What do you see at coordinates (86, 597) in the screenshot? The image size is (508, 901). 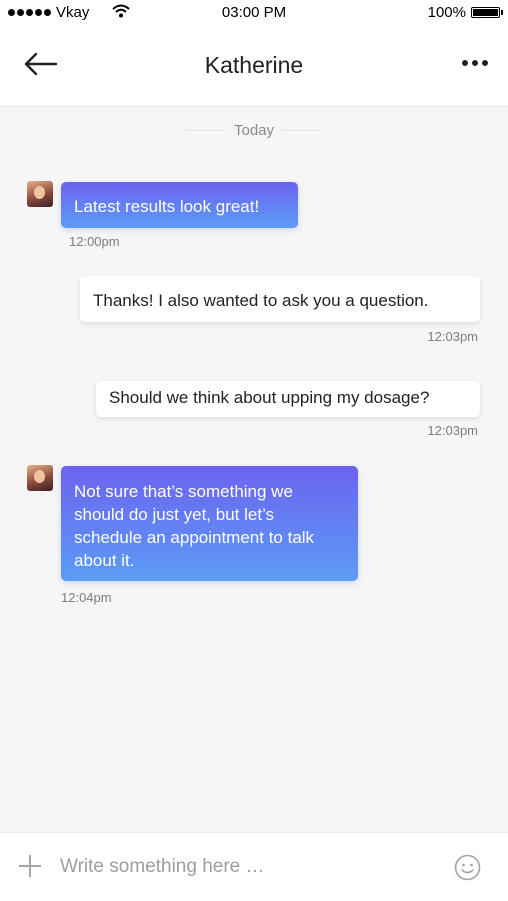 I see `message-timestamp: 12:04pm` at bounding box center [86, 597].